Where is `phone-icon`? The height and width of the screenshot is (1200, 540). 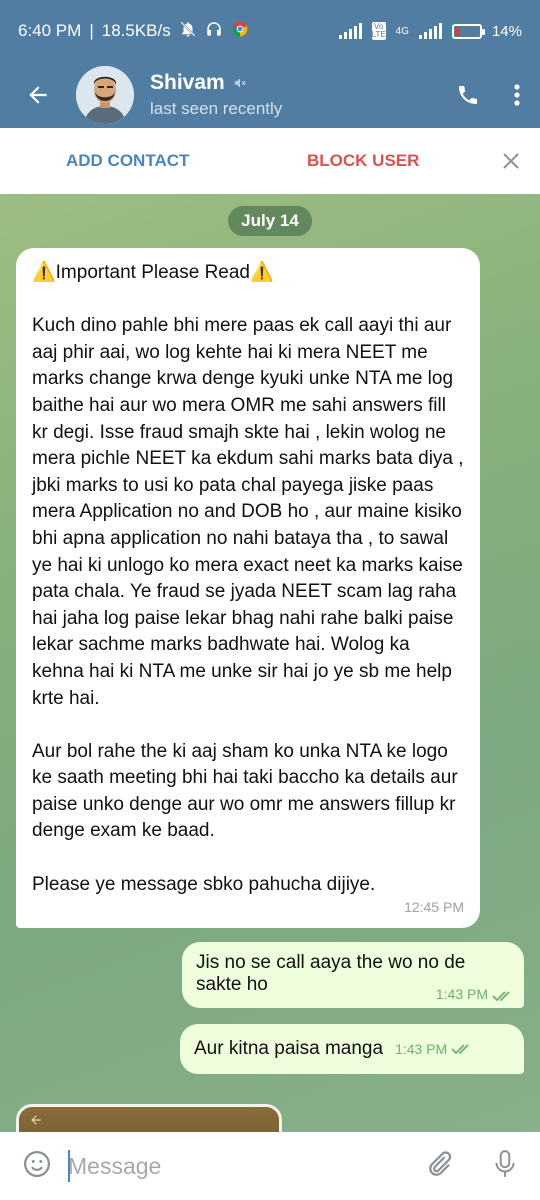 phone-icon is located at coordinates (468, 95).